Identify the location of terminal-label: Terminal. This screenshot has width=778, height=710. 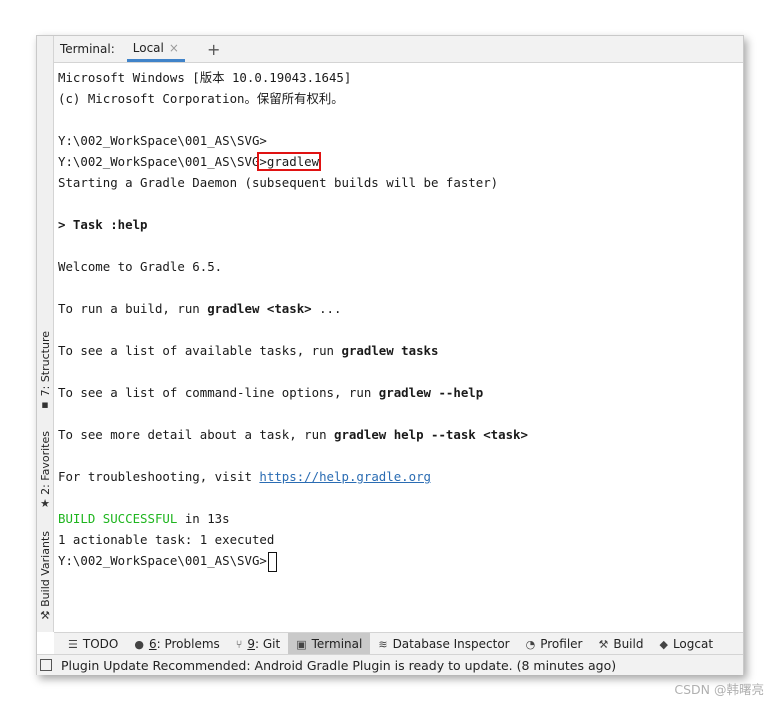
(337, 644).